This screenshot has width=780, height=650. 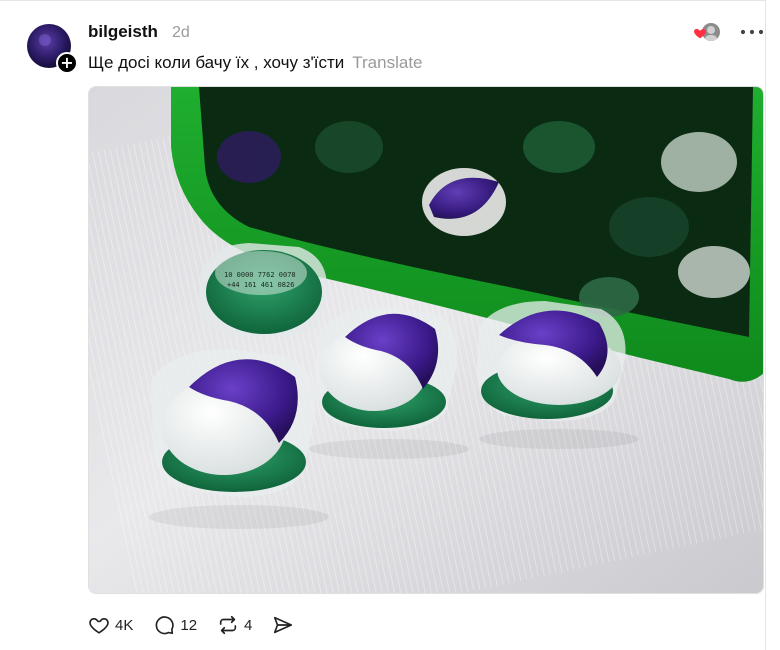 I want to click on post-caption: Ще досі коли бачу їх , хочу з'їсти, so click(x=216, y=62).